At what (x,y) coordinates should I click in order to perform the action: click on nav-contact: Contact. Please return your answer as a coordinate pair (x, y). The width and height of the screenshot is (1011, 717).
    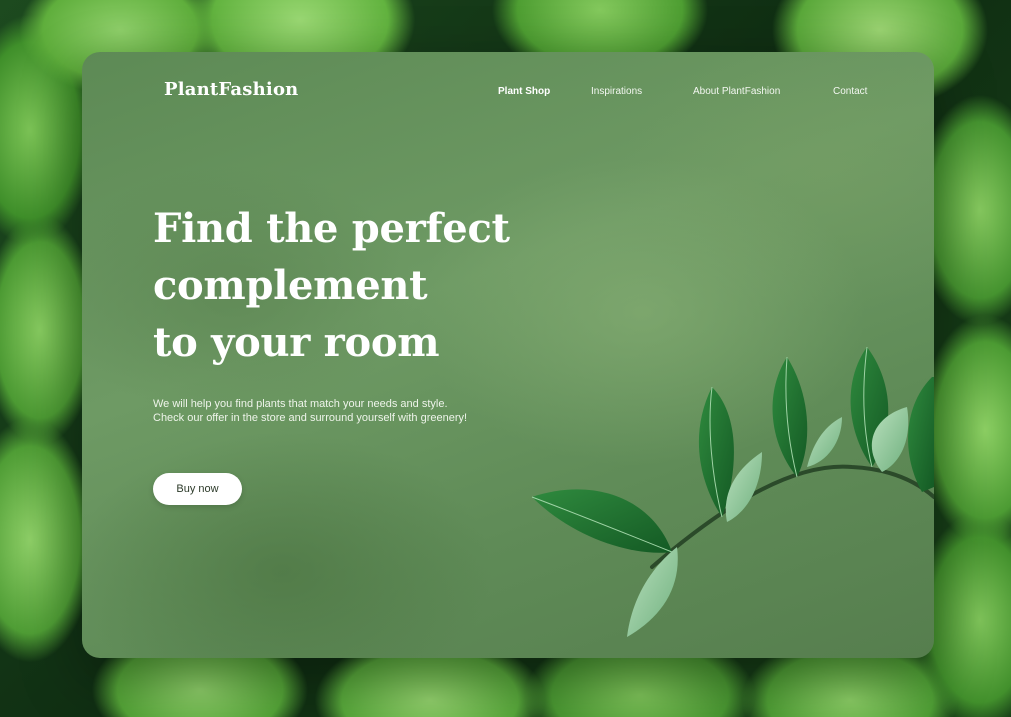
    Looking at the image, I should click on (850, 91).